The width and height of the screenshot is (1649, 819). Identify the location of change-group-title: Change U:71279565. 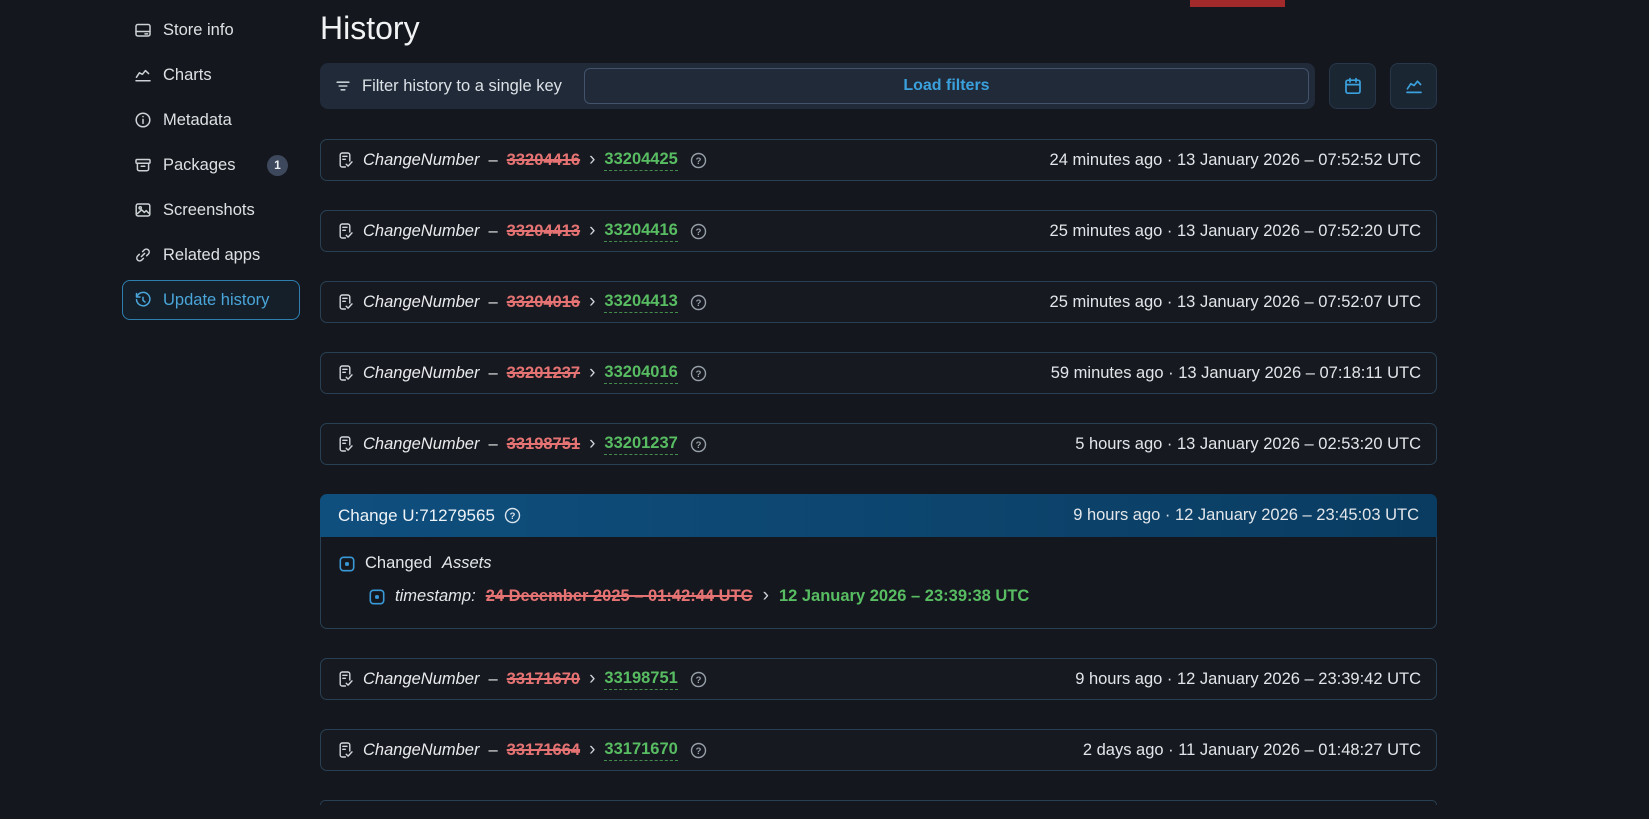
(416, 515).